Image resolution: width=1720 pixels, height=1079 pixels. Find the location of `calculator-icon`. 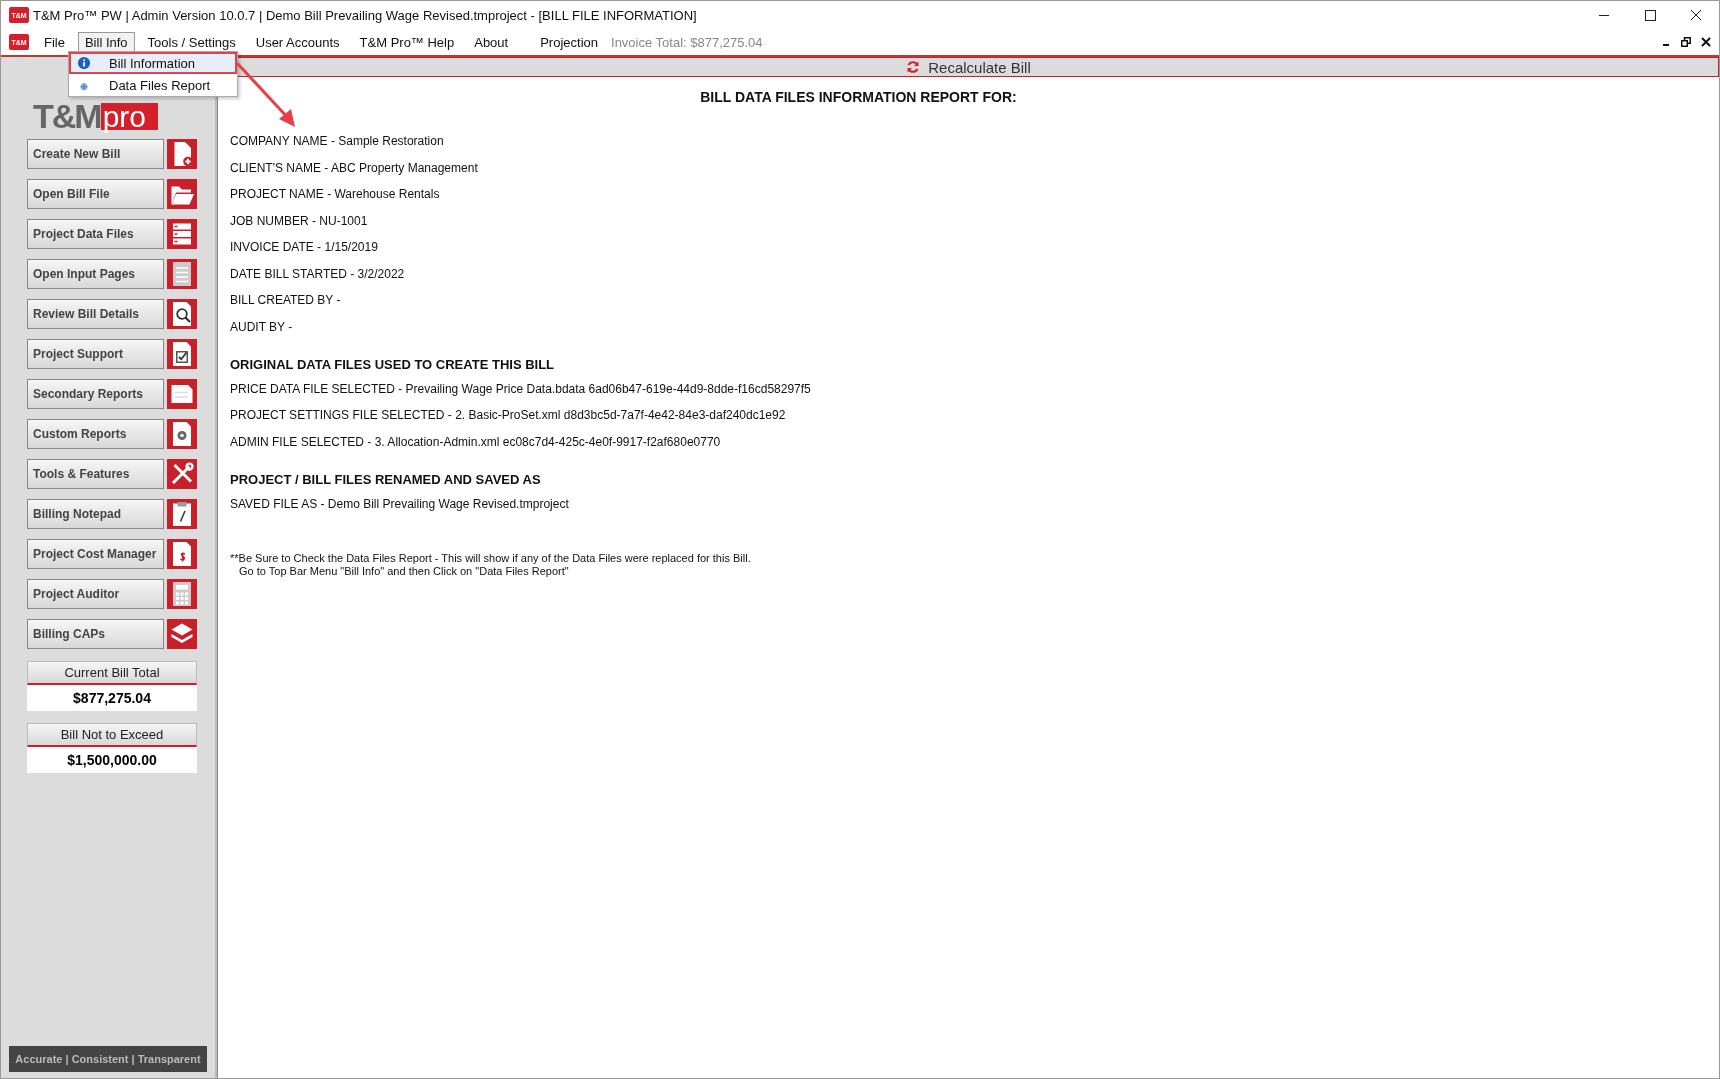

calculator-icon is located at coordinates (182, 594).